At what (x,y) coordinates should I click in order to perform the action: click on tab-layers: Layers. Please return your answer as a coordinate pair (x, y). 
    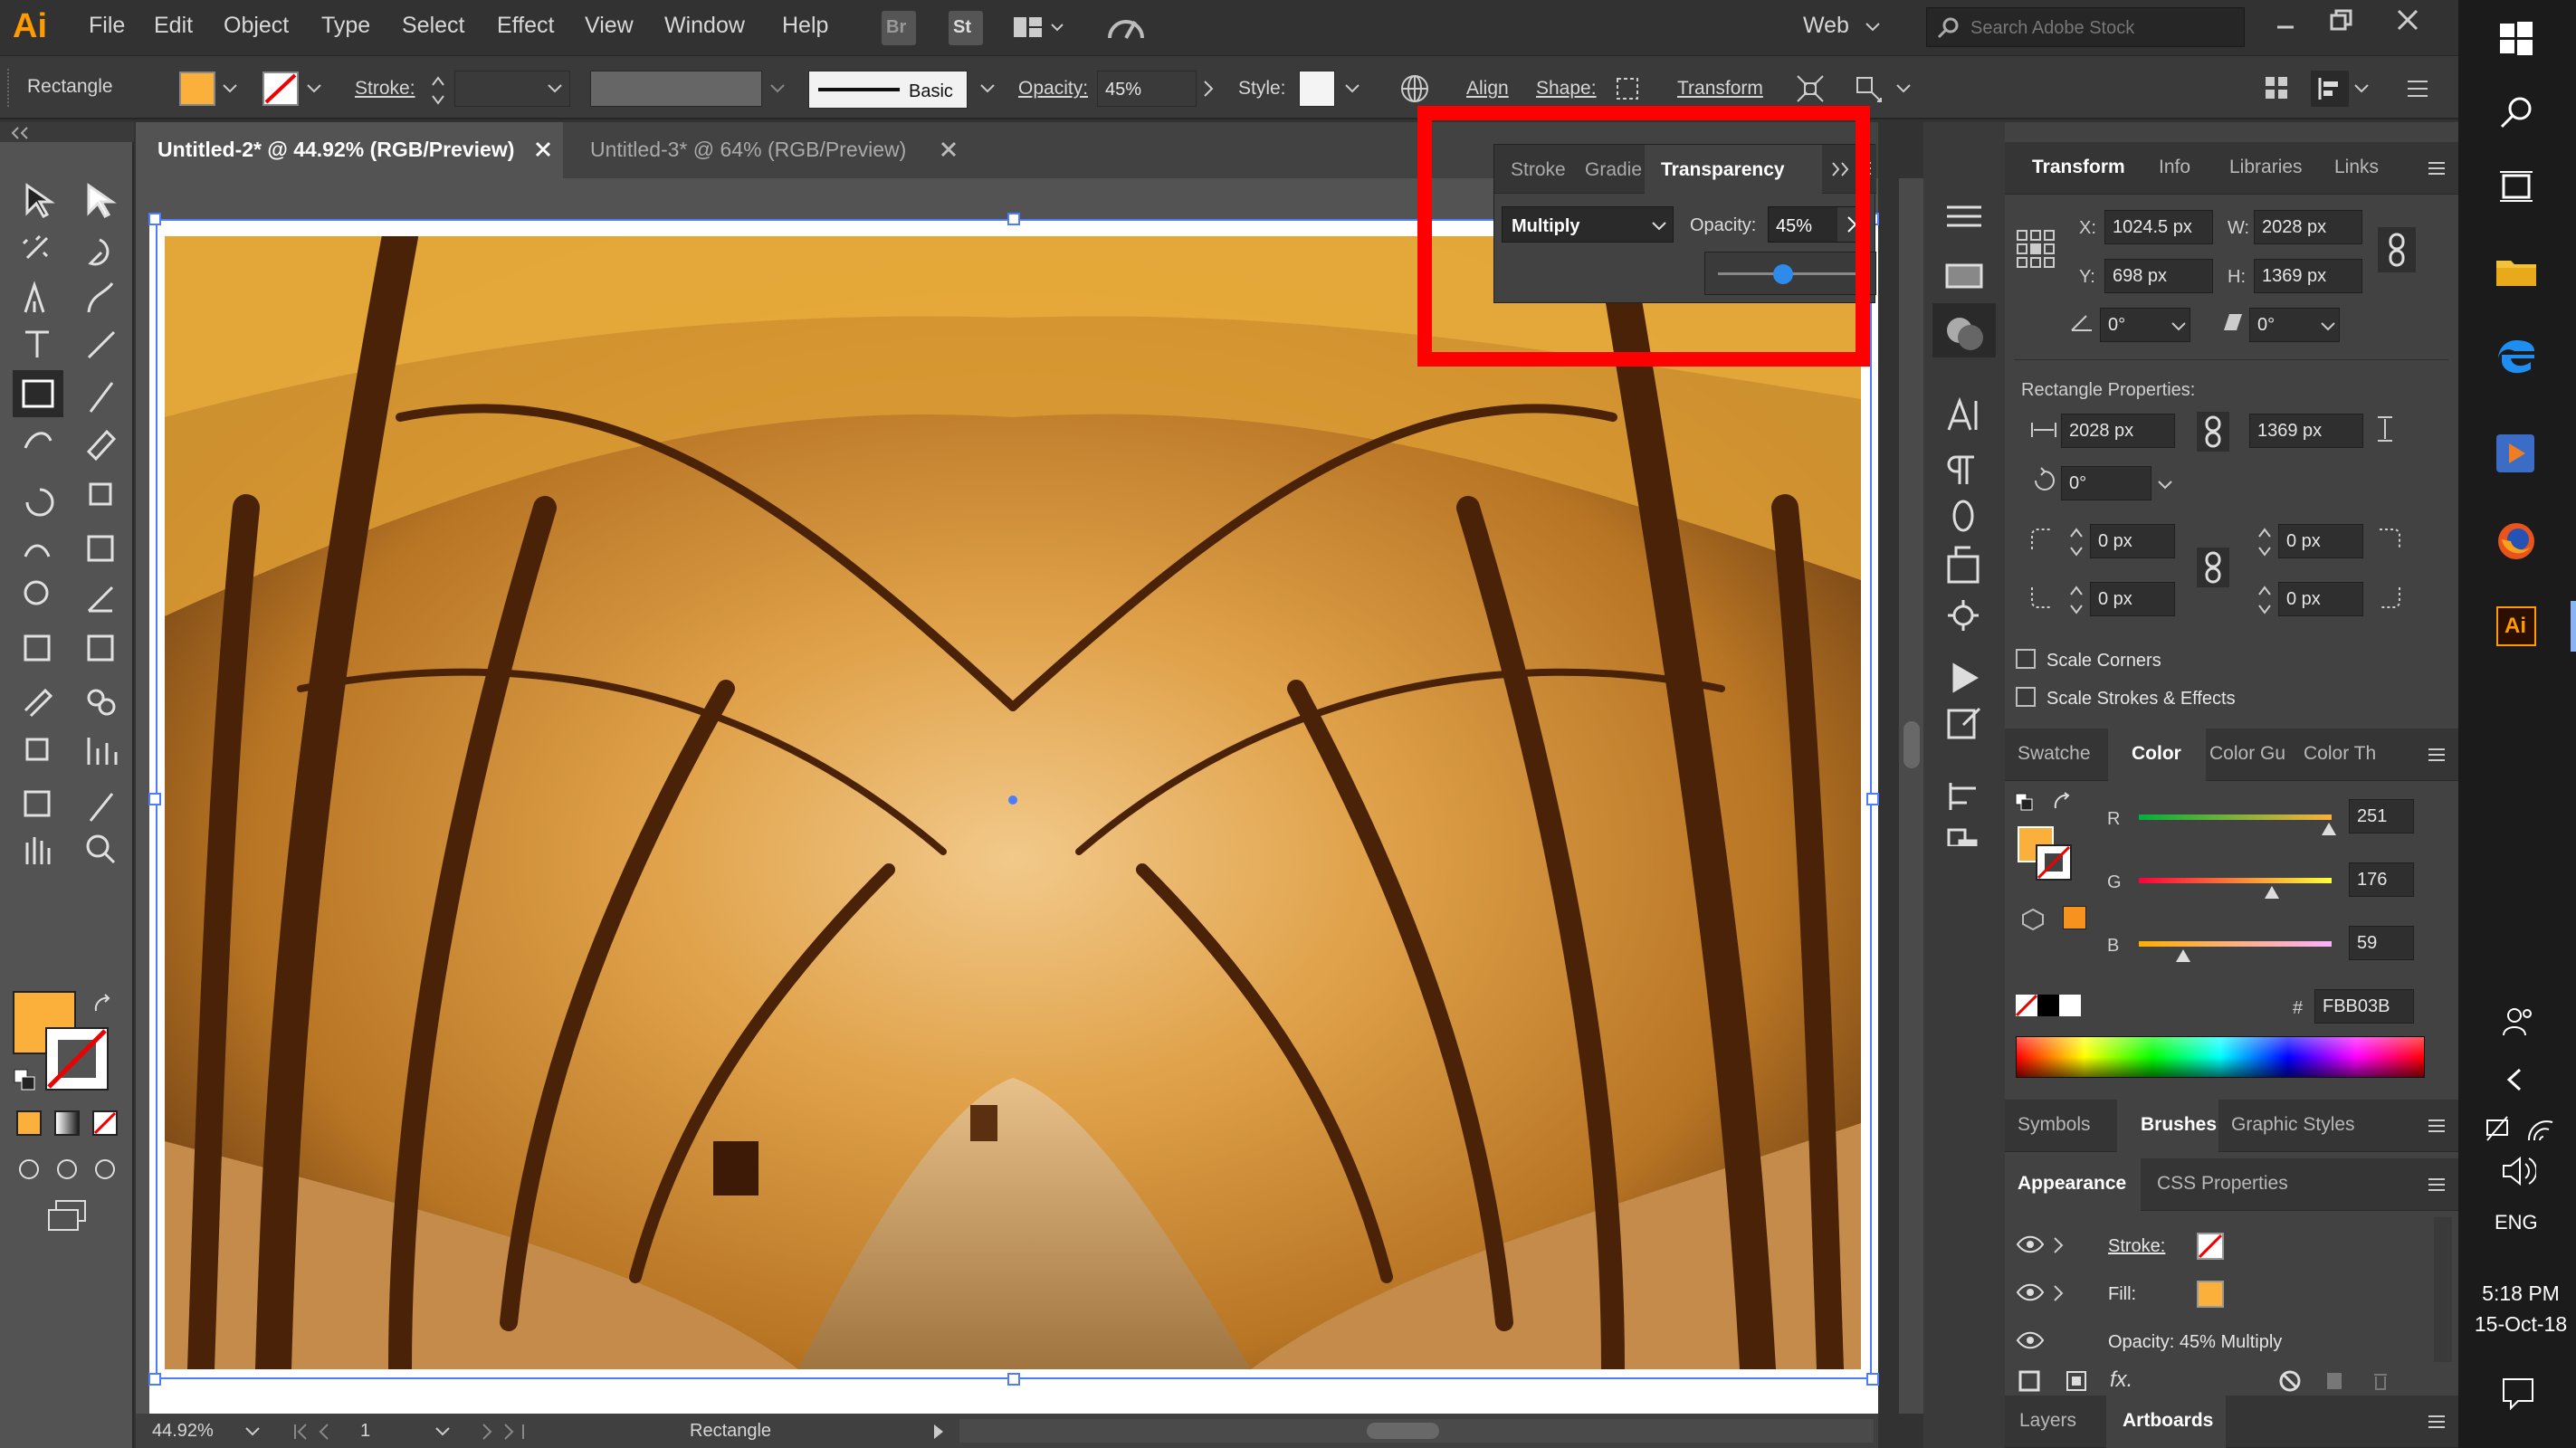
    Looking at the image, I should click on (2048, 1421).